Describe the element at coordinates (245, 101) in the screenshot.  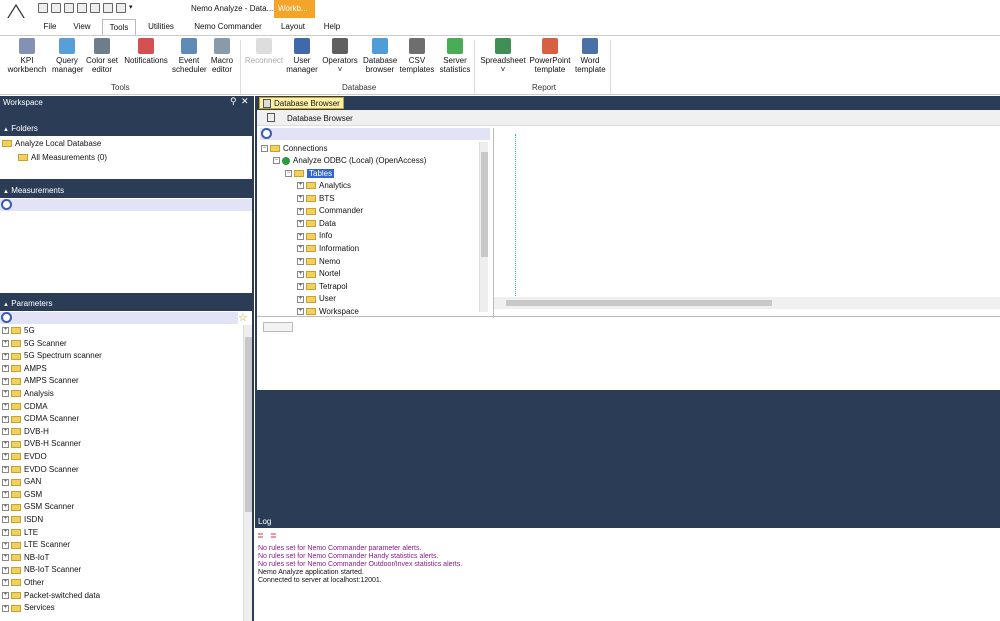
I see `close-icon: ✕` at that location.